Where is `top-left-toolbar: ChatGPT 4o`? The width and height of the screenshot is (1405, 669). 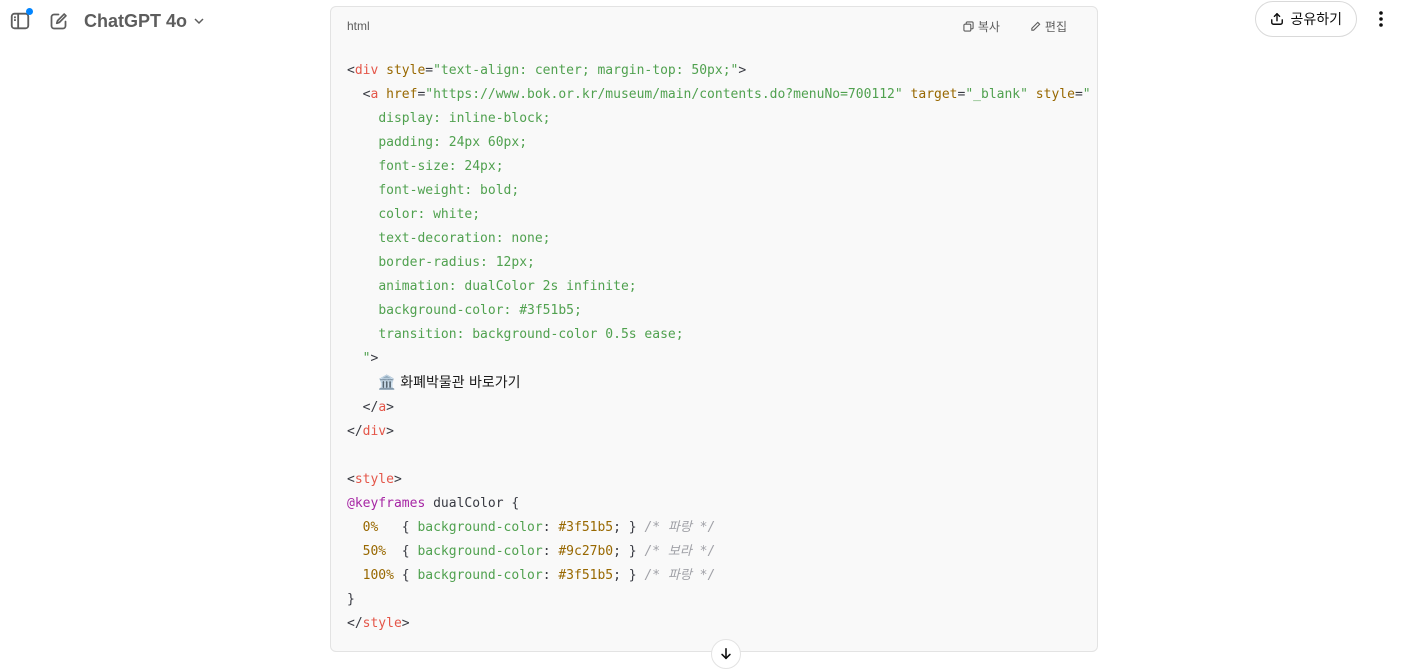
top-left-toolbar: ChatGPT 4o is located at coordinates (105, 21).